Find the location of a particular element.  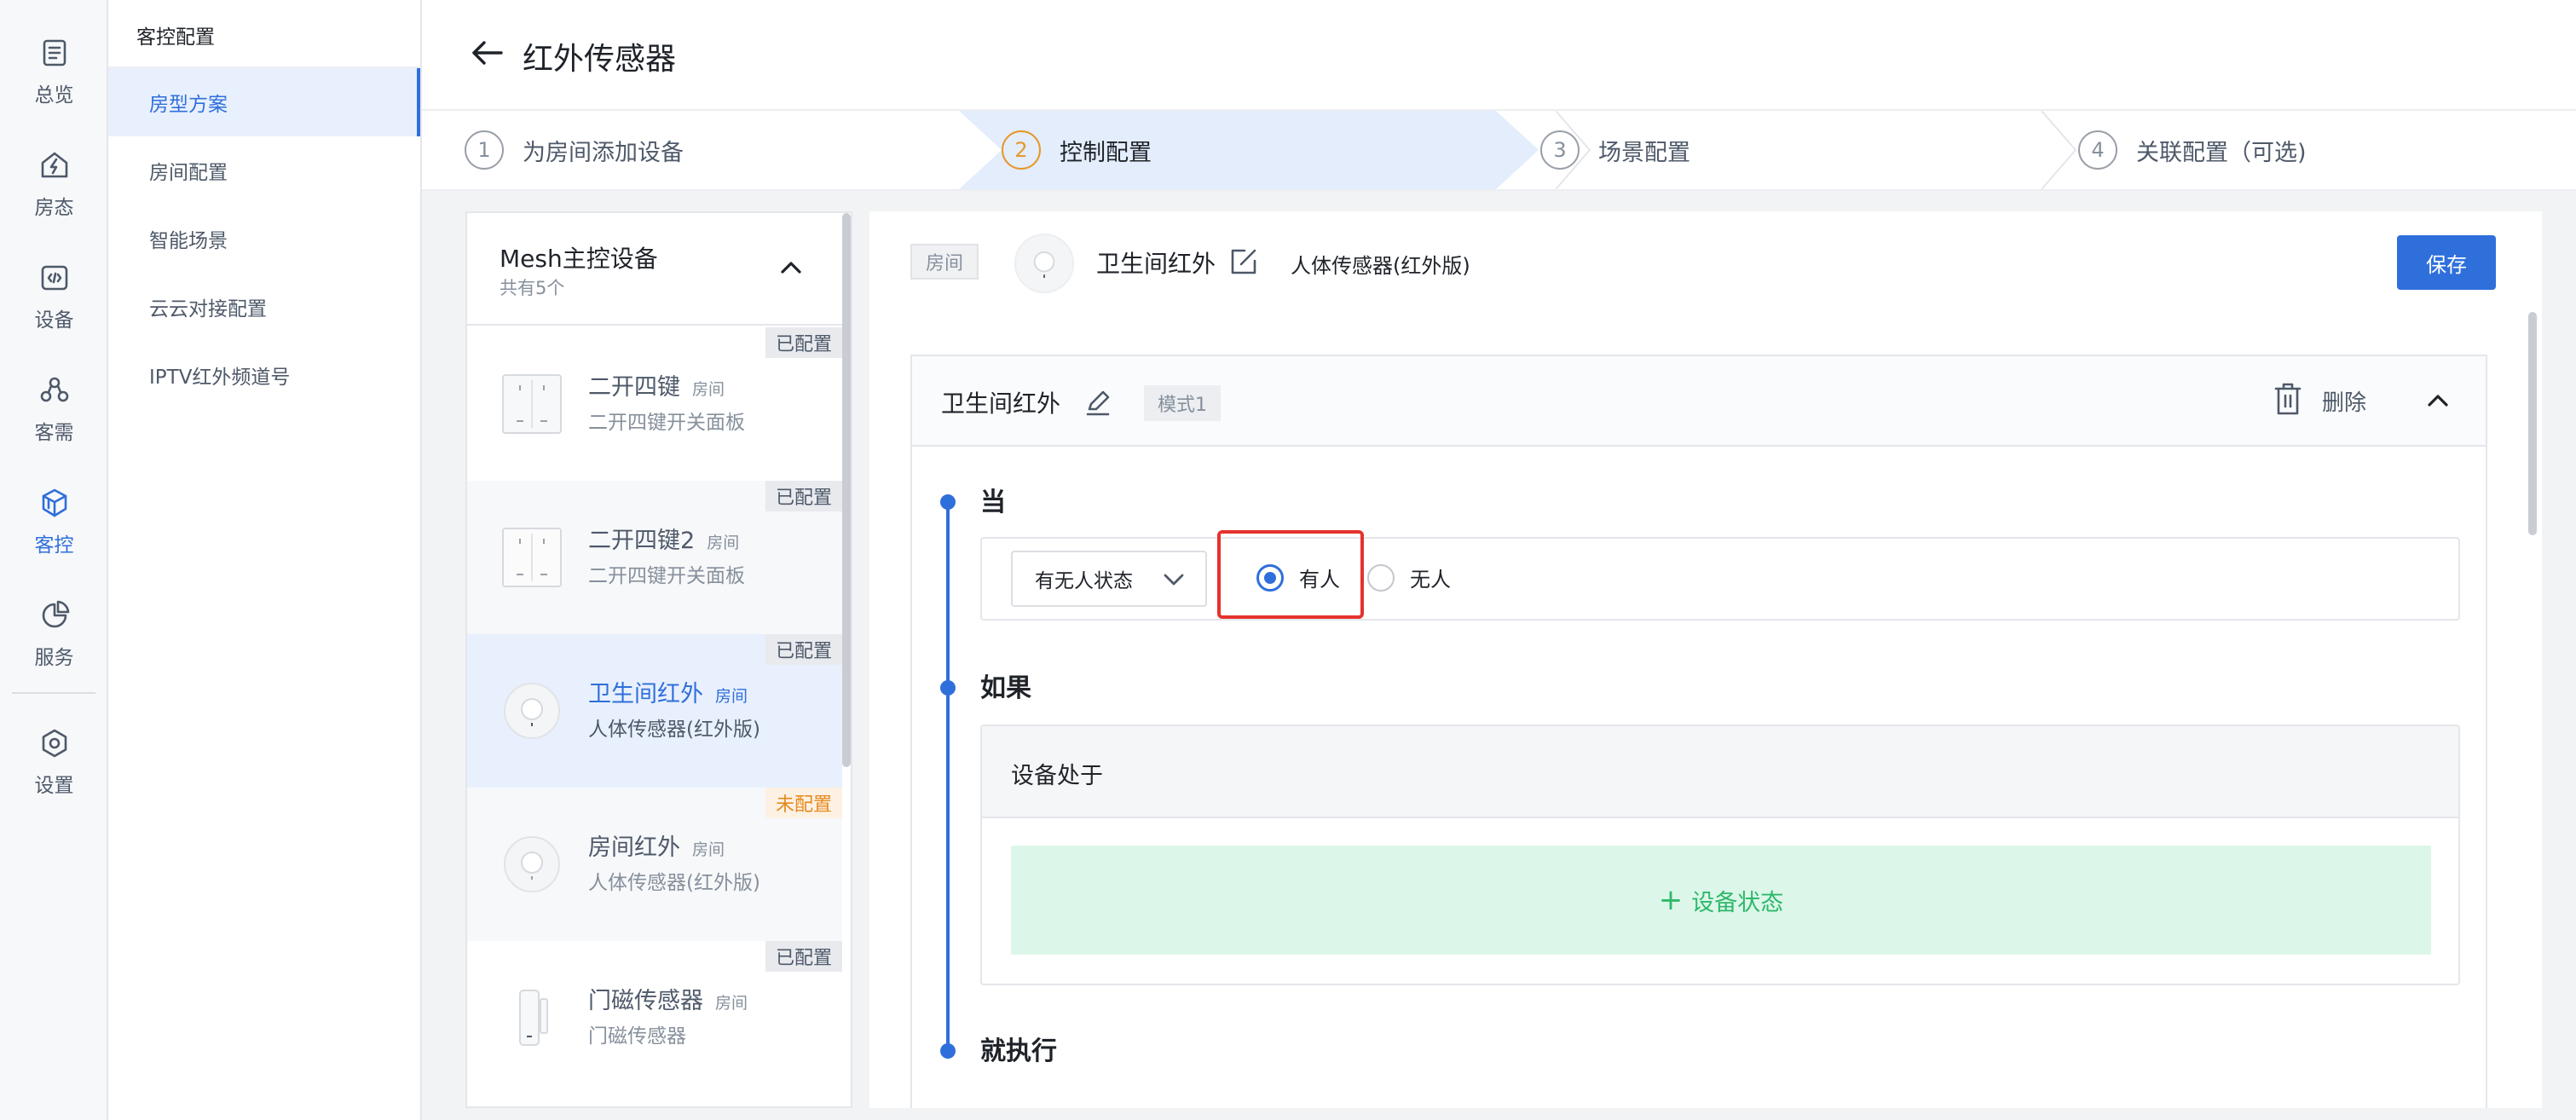

if-label: 如果 is located at coordinates (1005, 688).